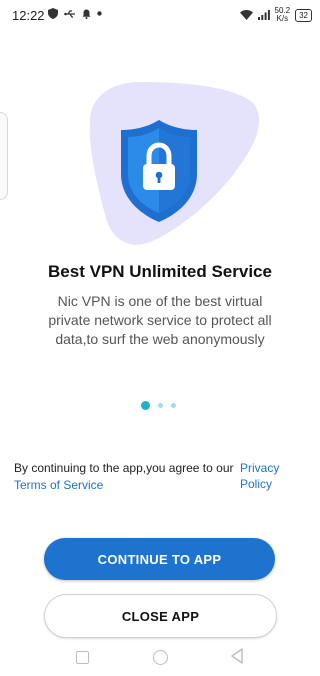 The height and width of the screenshot is (676, 320). What do you see at coordinates (263, 15) in the screenshot?
I see `signal-icon` at bounding box center [263, 15].